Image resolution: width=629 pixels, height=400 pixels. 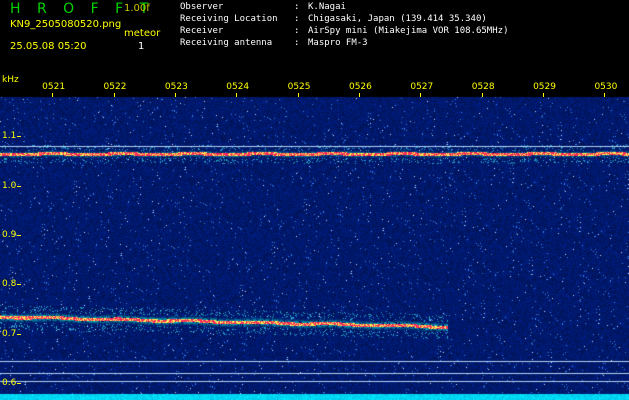 I want to click on app-version: 1.00f, so click(x=137, y=8).